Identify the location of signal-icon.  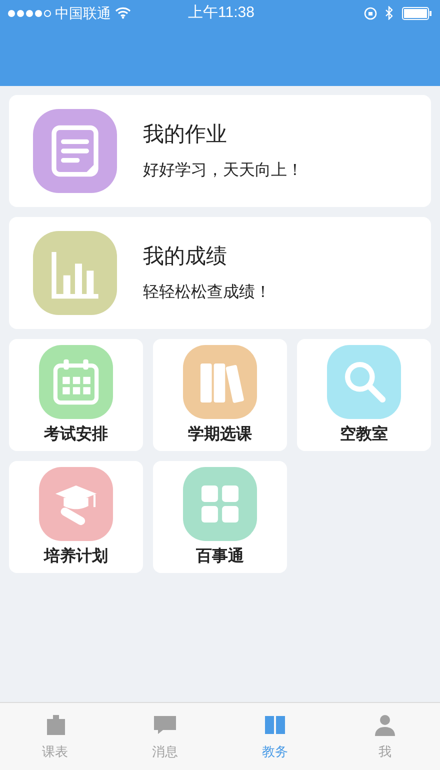
(29, 13).